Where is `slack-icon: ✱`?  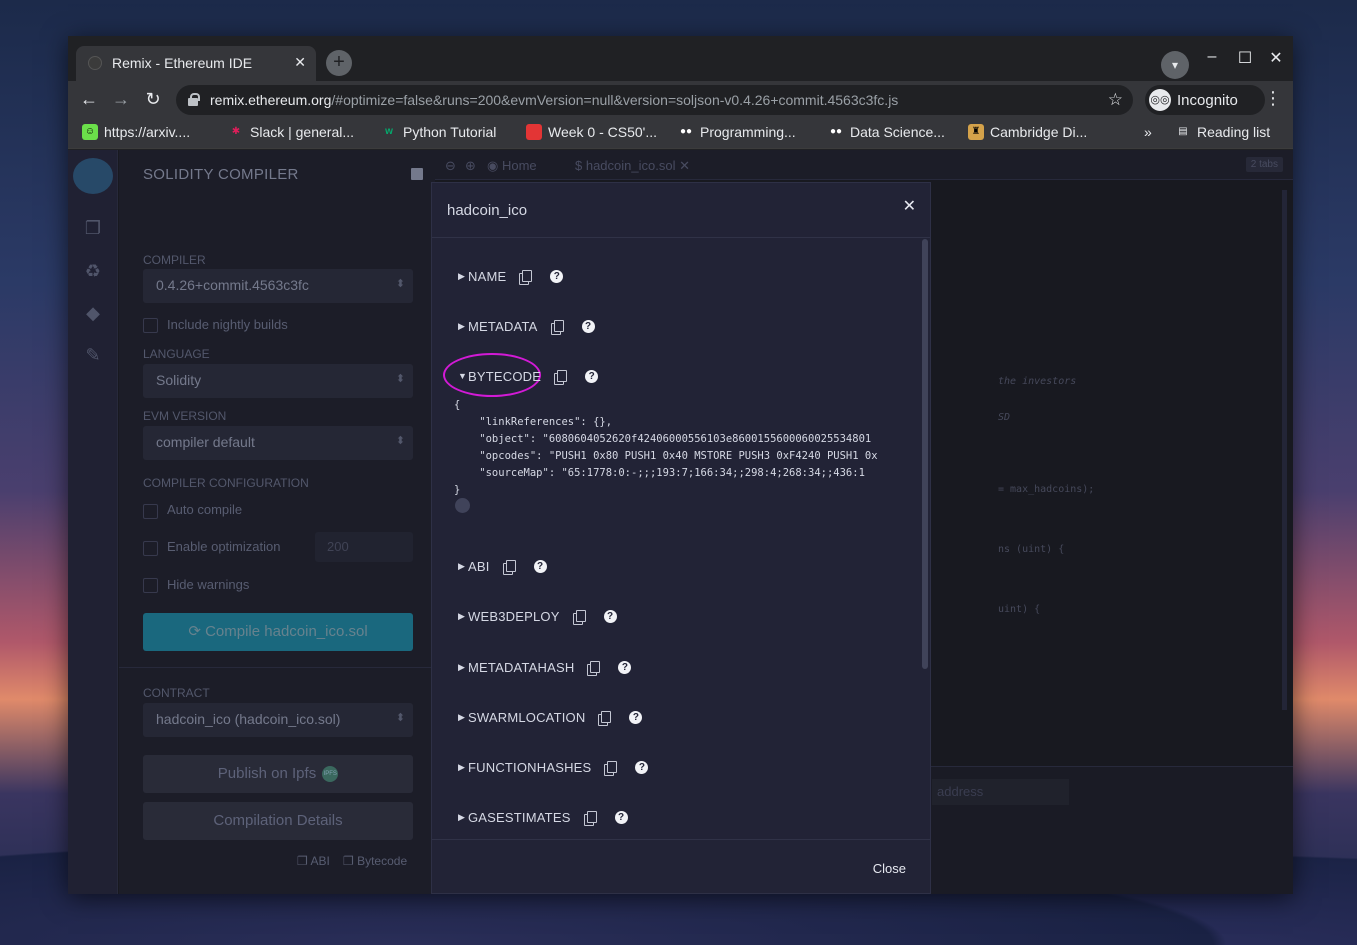
slack-icon: ✱ is located at coordinates (236, 131).